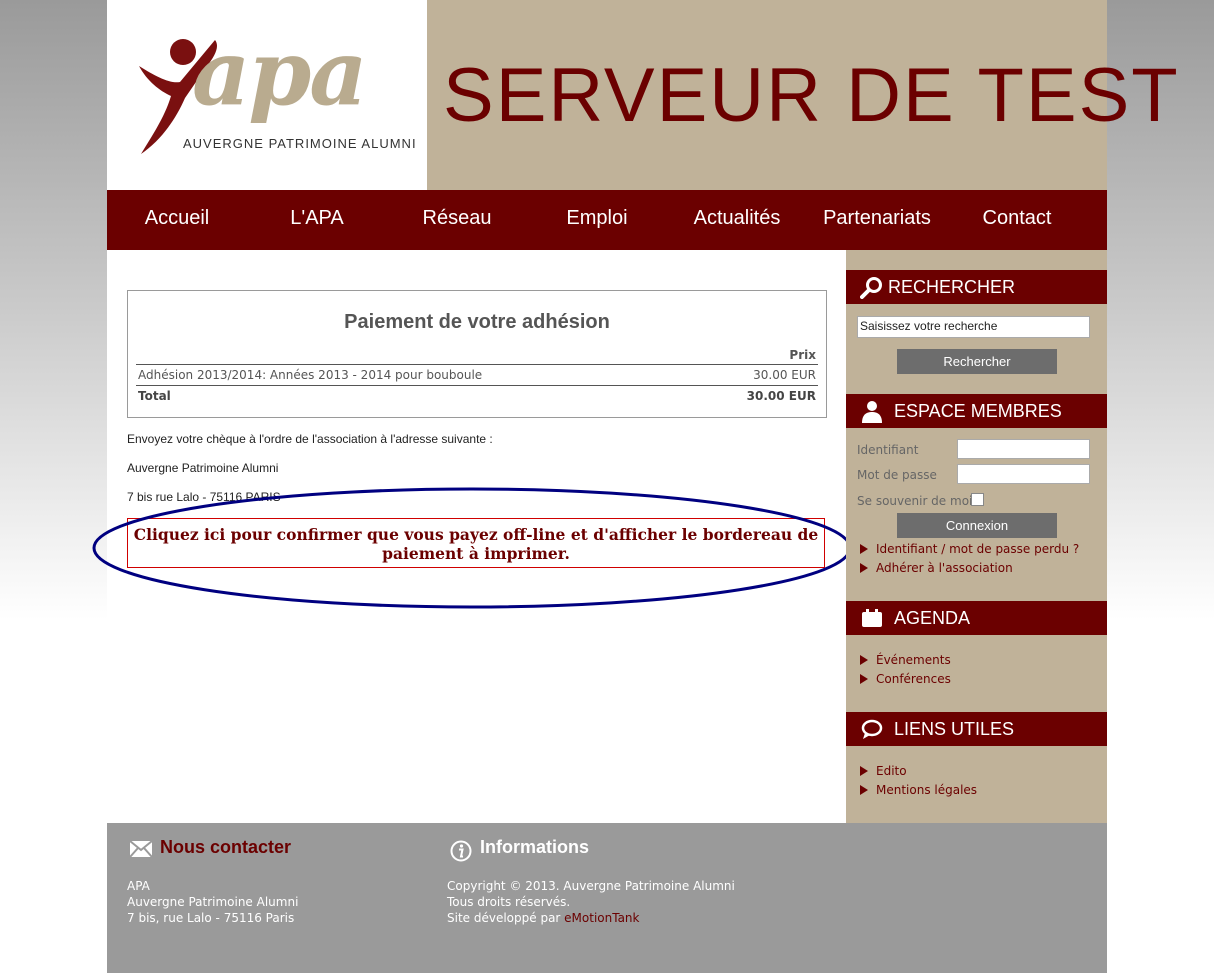  I want to click on remember-checkbox, so click(977, 499).